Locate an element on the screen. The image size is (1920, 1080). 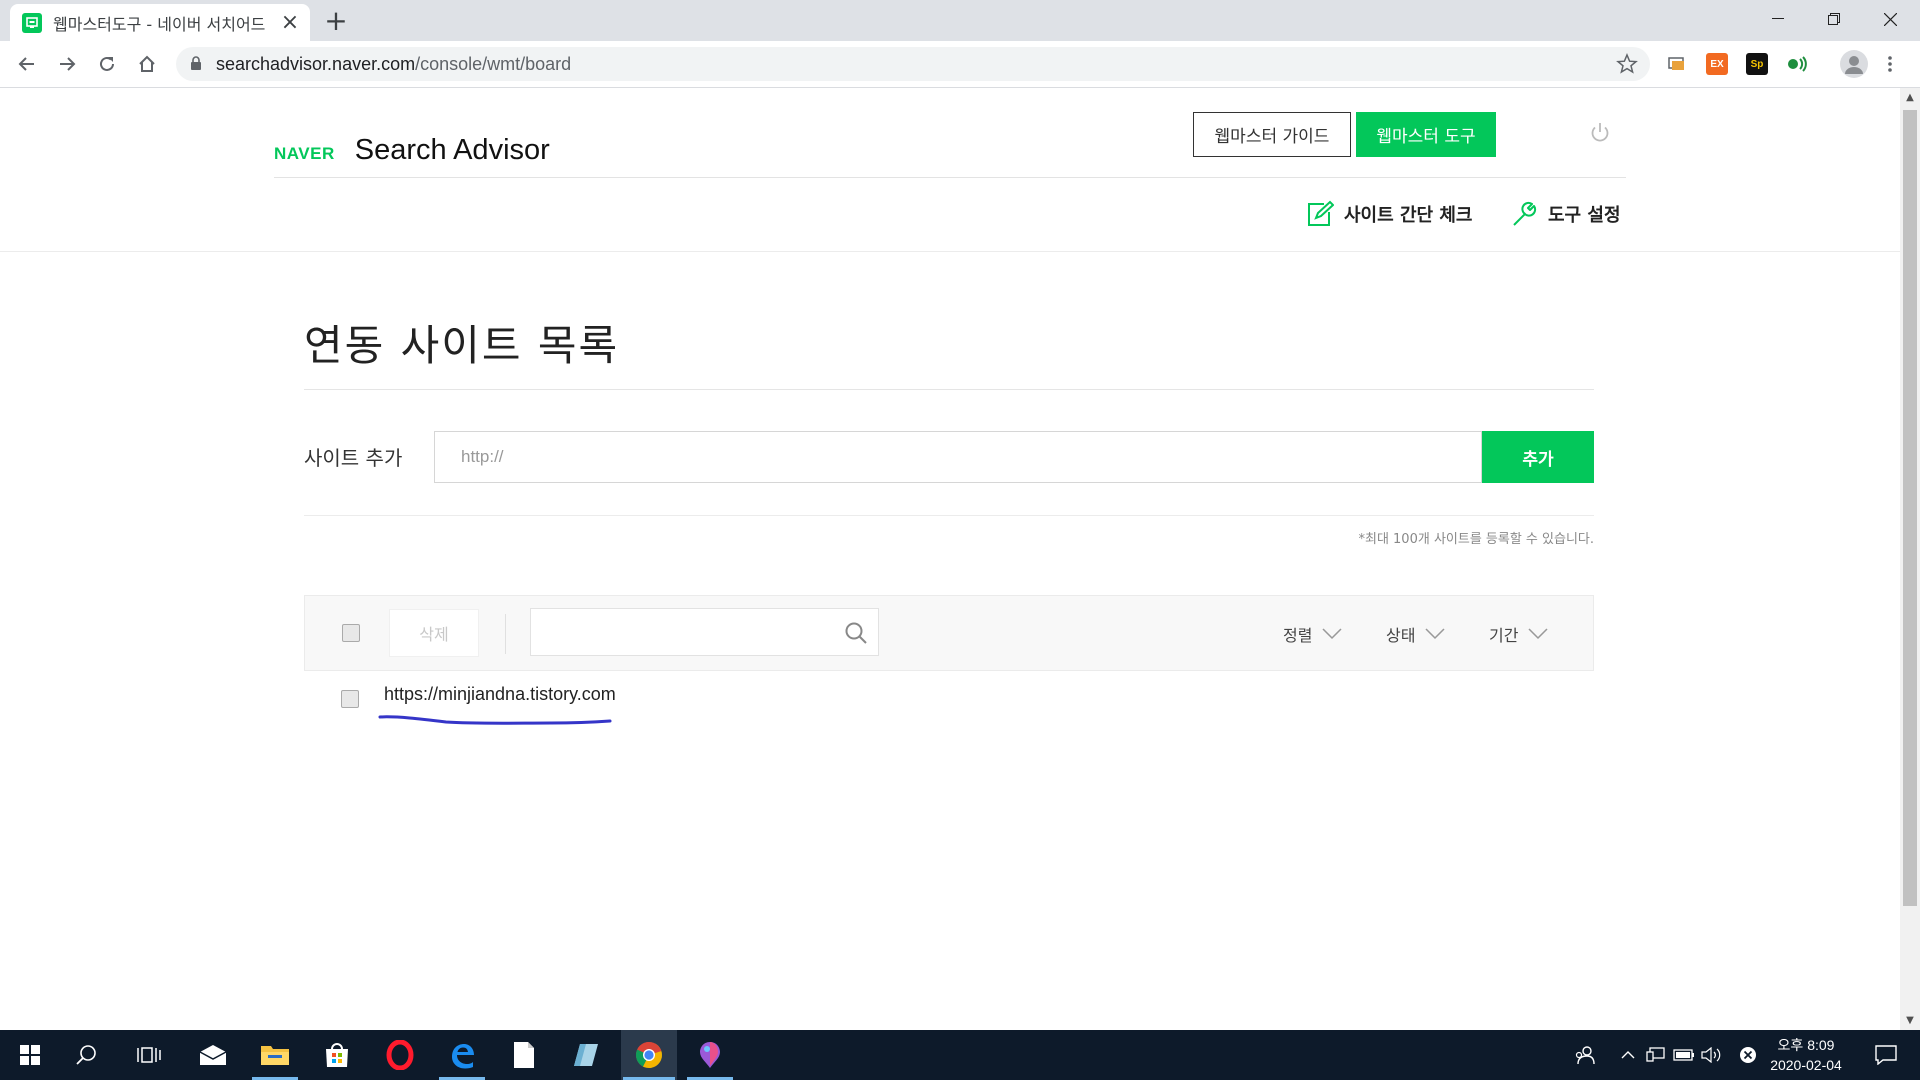
header-divider is located at coordinates (950, 177).